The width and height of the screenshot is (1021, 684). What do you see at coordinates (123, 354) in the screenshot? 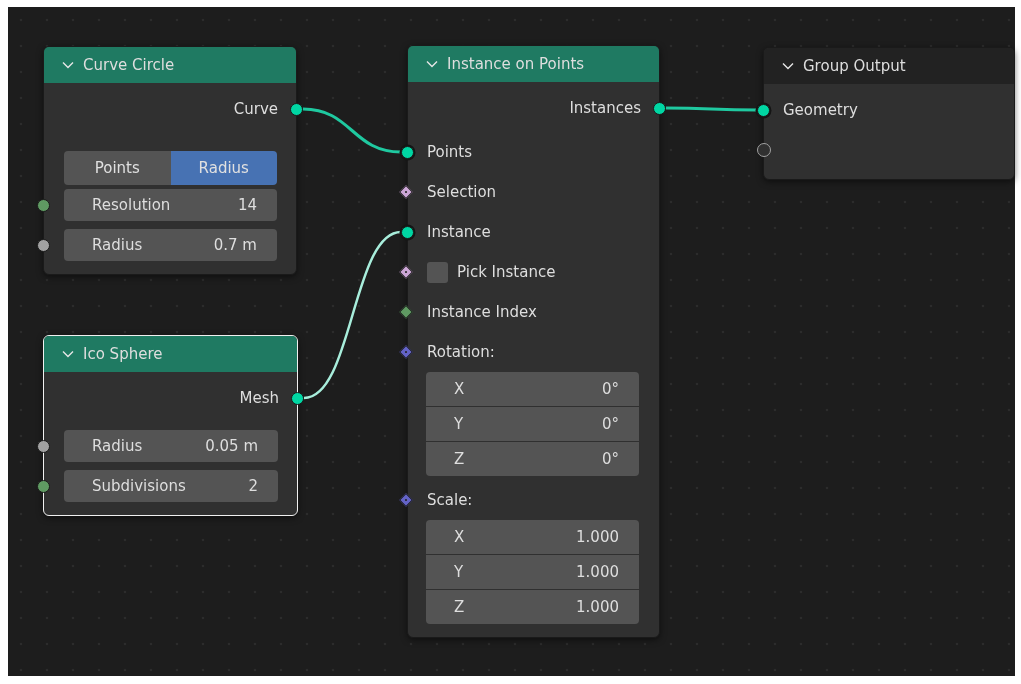
I see `node-title: Ico Sphere` at bounding box center [123, 354].